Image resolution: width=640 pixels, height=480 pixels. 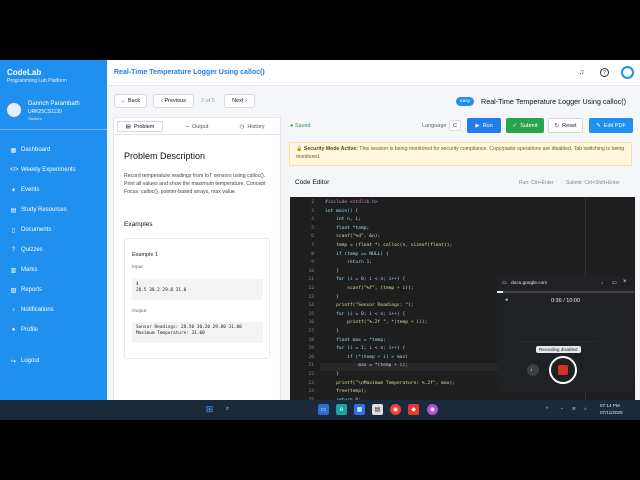 I want to click on sidebar-item-documents: ▯ Documents, so click(x=53, y=230).